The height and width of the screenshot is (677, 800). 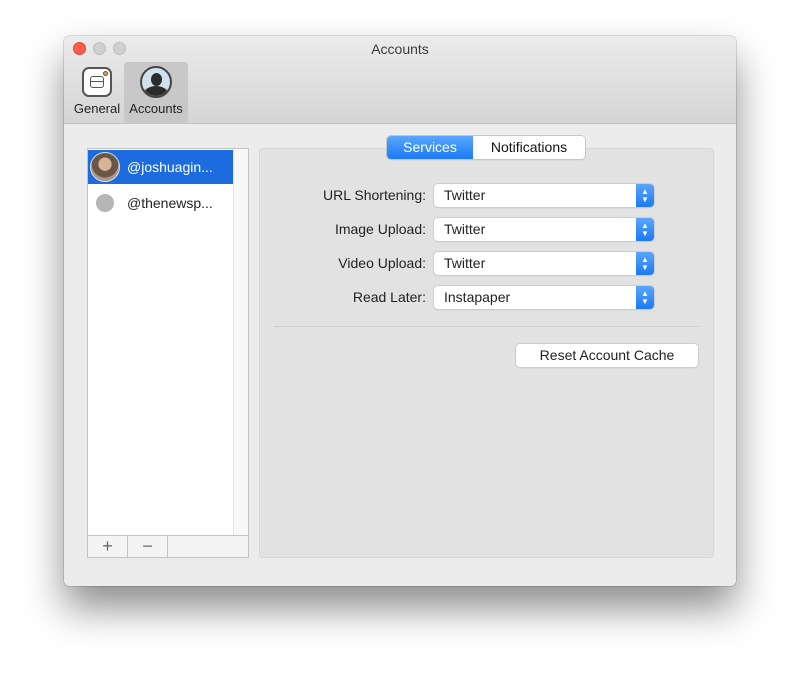 I want to click on toolbar-item-label: General, so click(x=97, y=108).